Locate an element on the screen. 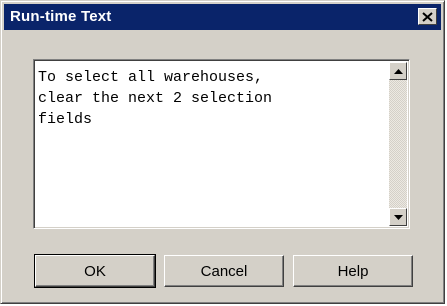 This screenshot has height=306, width=447. scroll-down-button is located at coordinates (398, 217).